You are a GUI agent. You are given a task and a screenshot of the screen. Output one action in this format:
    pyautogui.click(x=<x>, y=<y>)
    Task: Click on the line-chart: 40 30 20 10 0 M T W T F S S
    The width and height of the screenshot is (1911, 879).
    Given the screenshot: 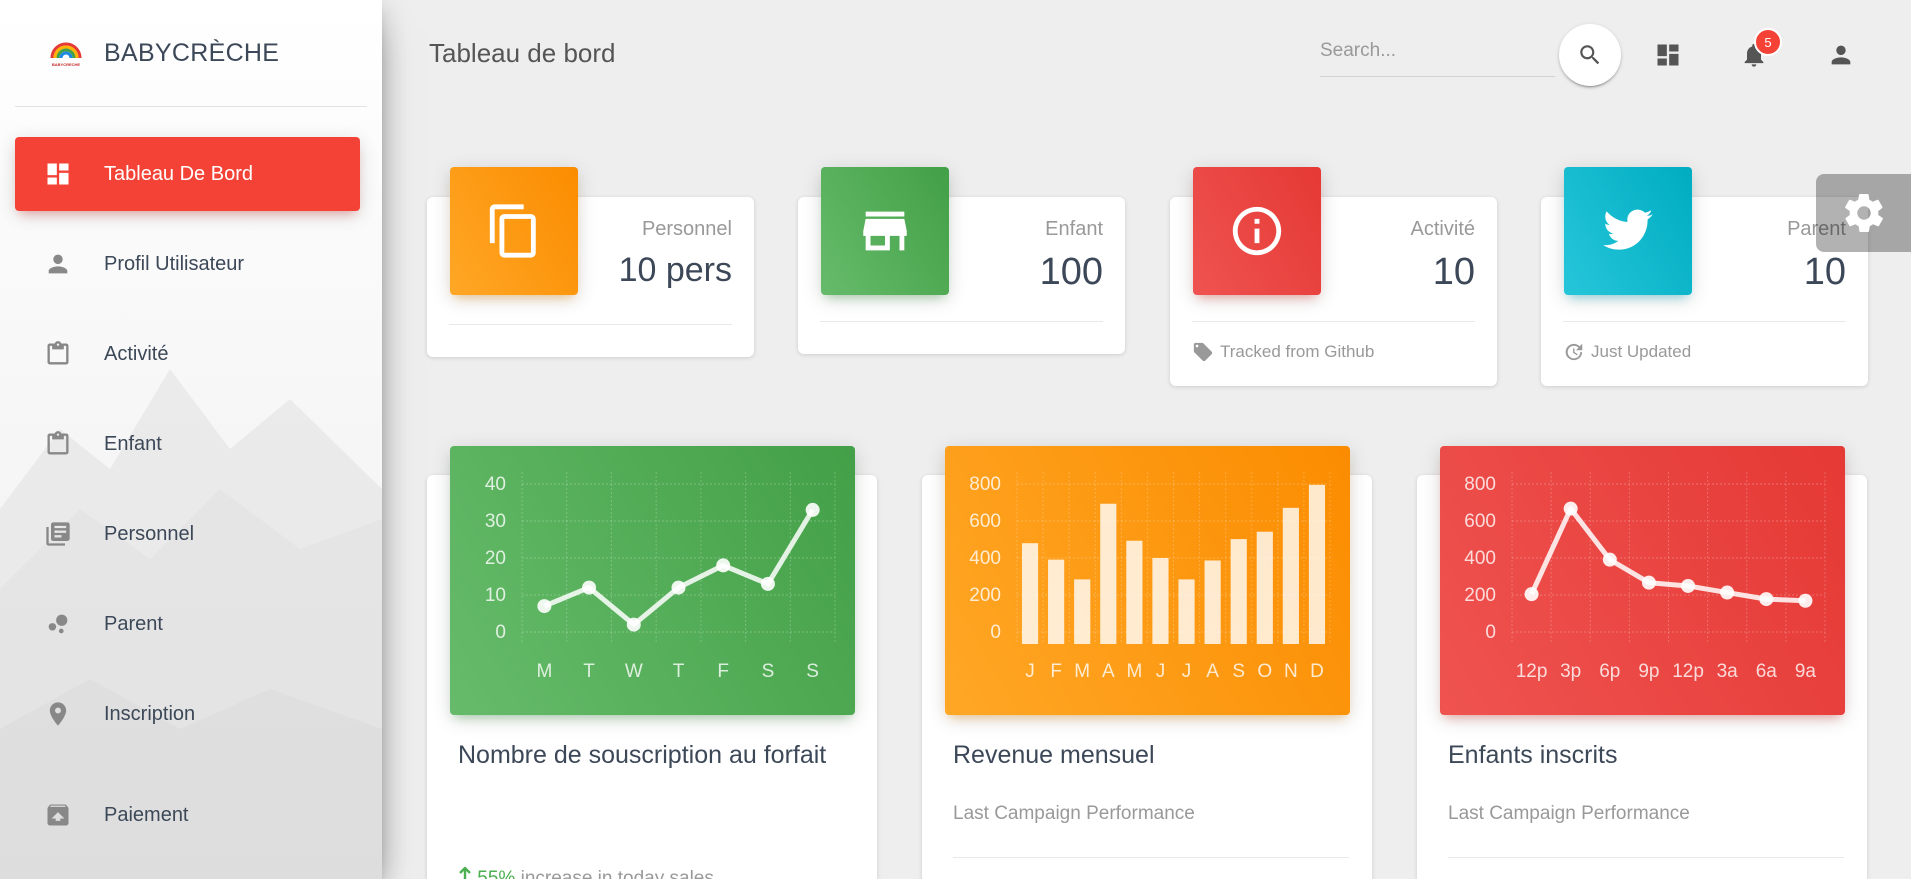 What is the action you would take?
    pyautogui.click(x=660, y=577)
    